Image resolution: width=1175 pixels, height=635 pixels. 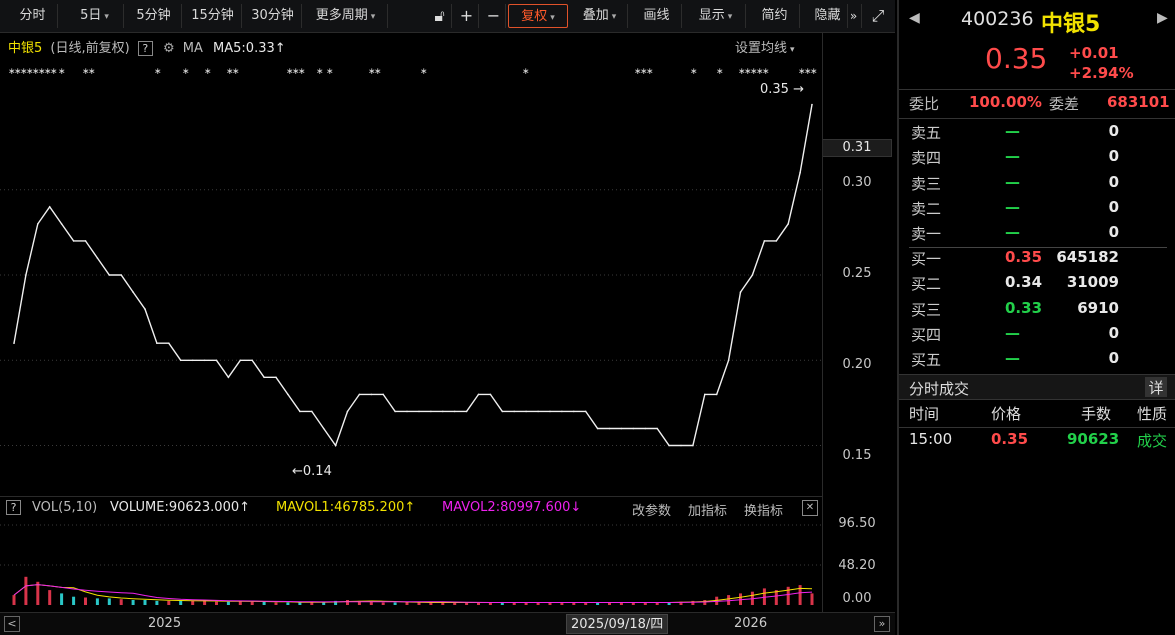 What do you see at coordinates (165, 623) in the screenshot?
I see `date-label-2025: 2025` at bounding box center [165, 623].